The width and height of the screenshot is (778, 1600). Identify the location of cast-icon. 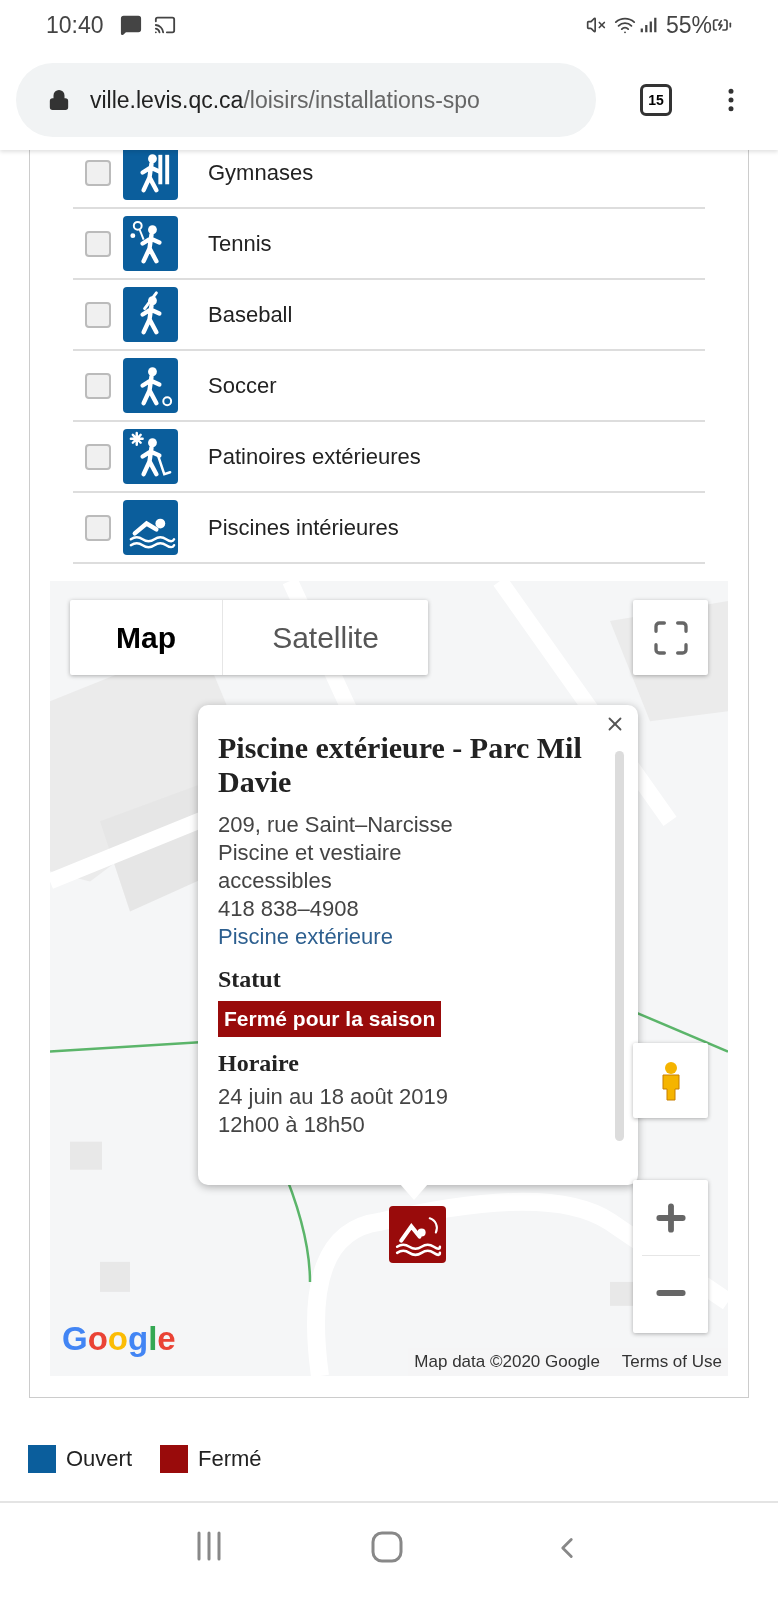
(164, 25).